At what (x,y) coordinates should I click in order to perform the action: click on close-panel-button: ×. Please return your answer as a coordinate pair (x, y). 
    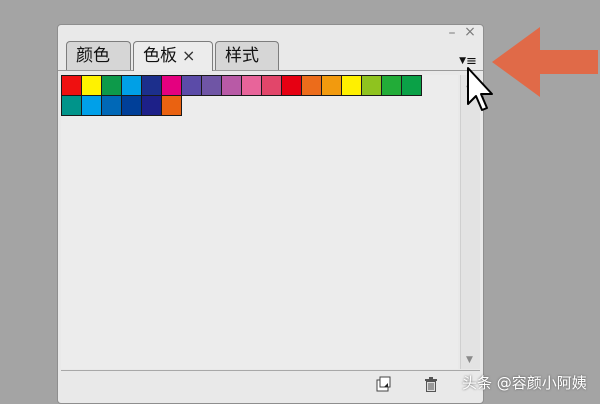
    Looking at the image, I should click on (470, 32).